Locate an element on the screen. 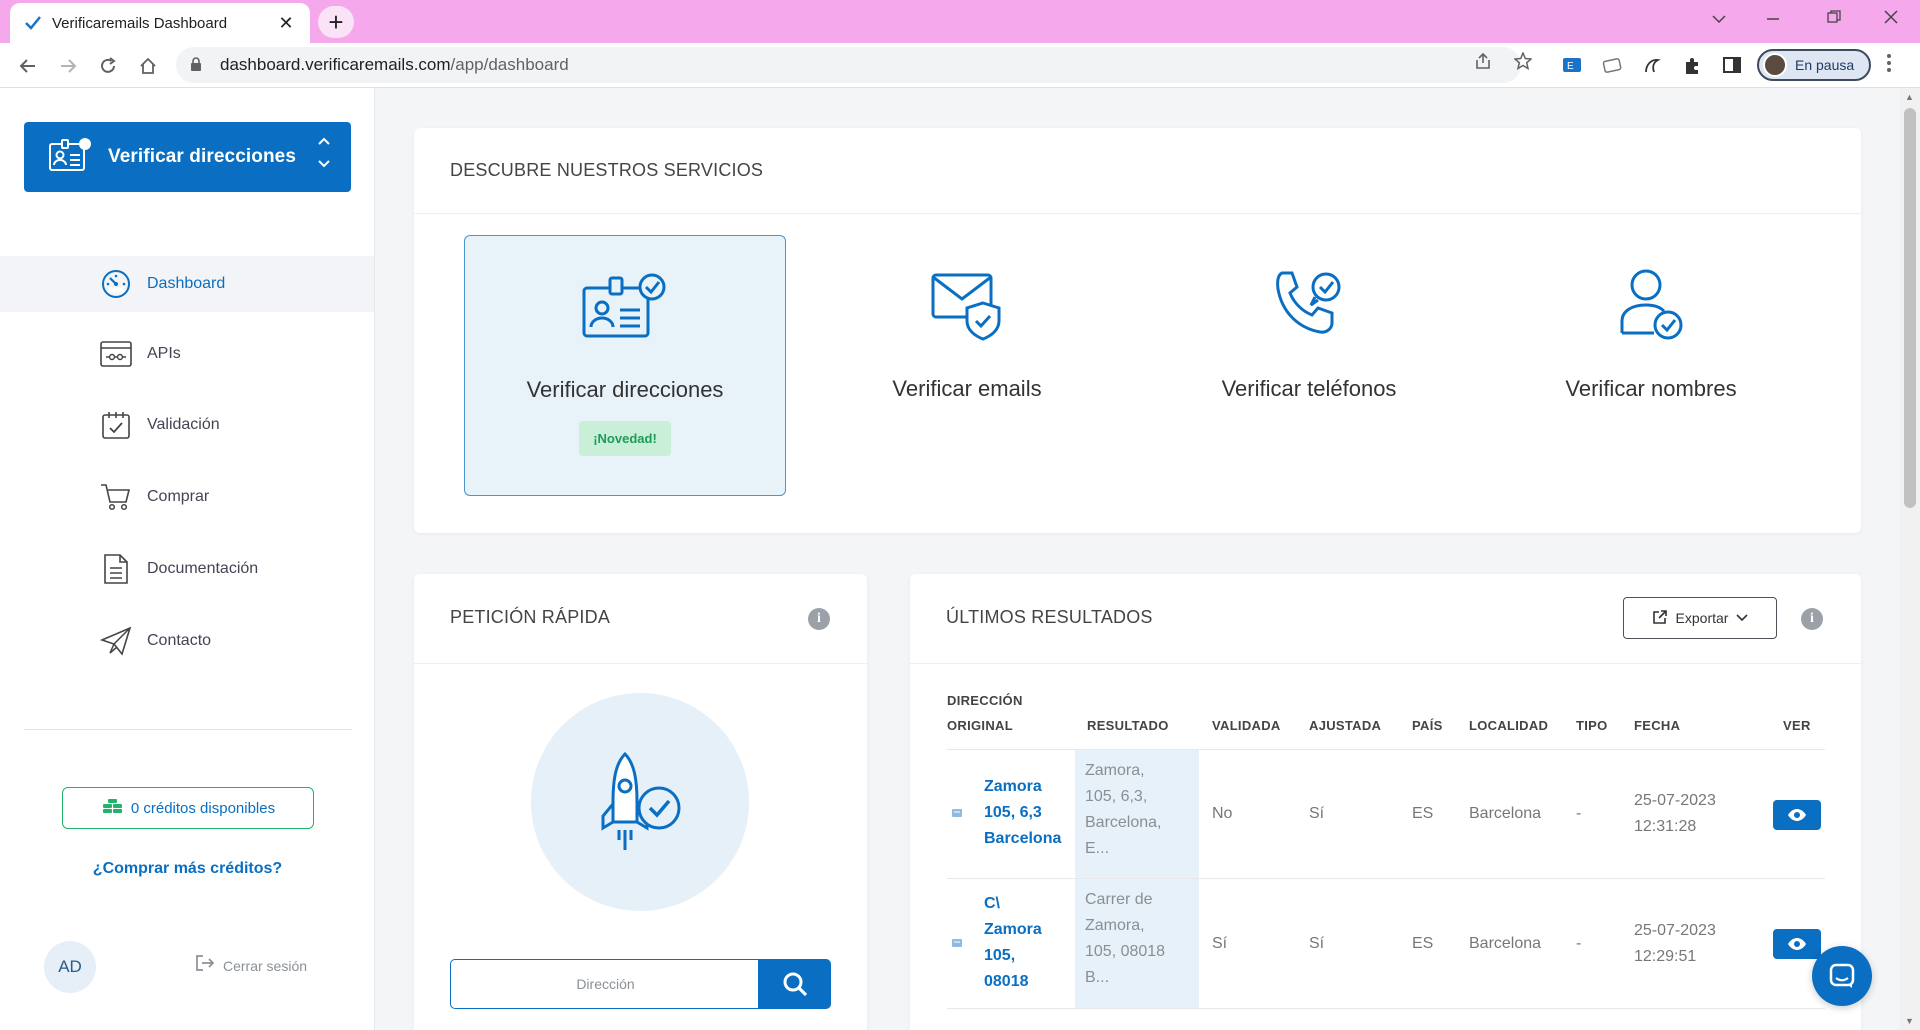 The height and width of the screenshot is (1030, 1920). extension-swirl-icon is located at coordinates (1653, 66).